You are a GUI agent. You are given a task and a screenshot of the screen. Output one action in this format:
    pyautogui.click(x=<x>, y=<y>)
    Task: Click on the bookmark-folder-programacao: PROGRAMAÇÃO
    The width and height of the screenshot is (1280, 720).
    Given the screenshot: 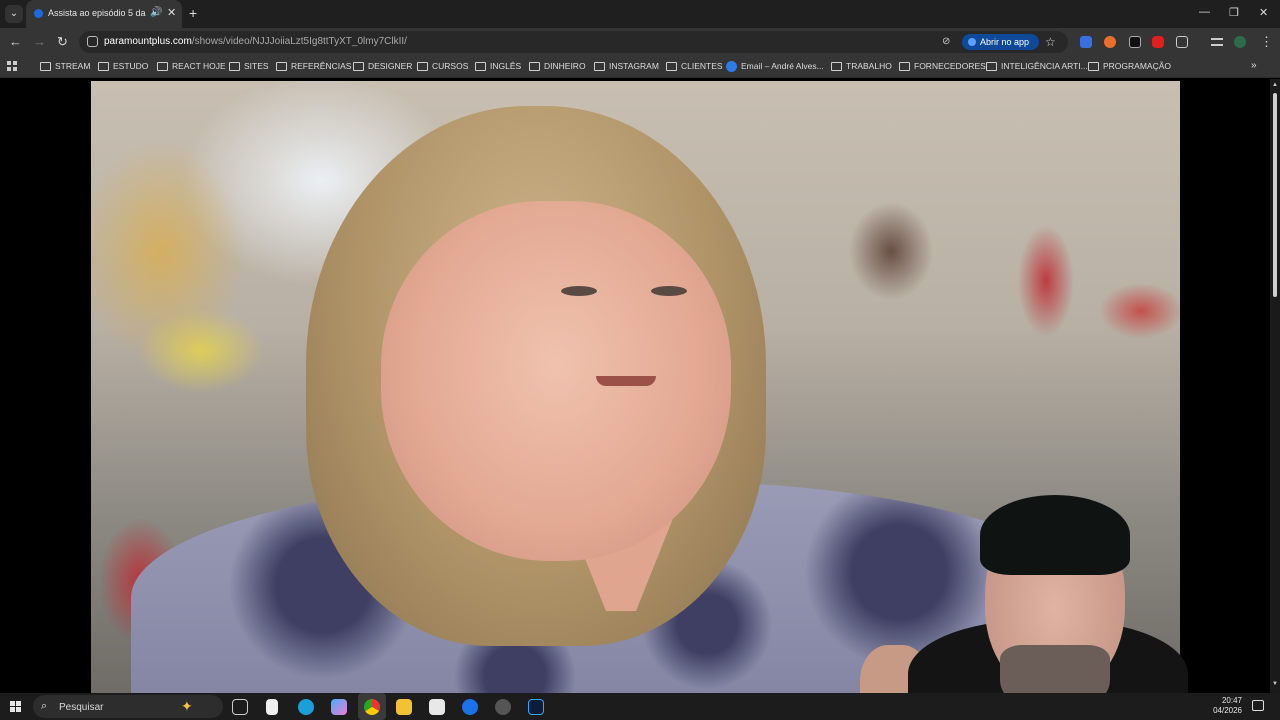 What is the action you would take?
    pyautogui.click(x=1129, y=67)
    